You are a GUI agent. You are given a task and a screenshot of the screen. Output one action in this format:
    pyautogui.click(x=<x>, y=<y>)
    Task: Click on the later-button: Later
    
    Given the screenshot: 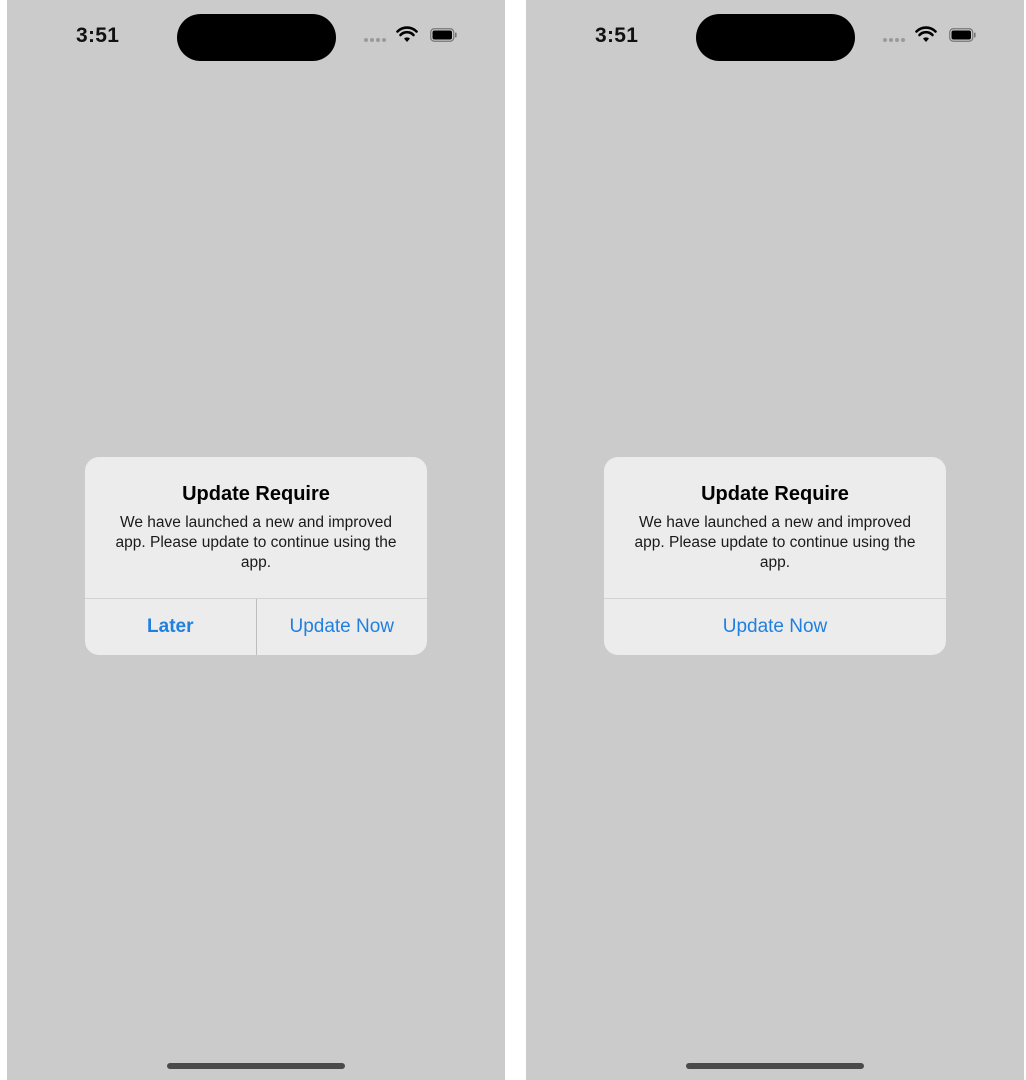 What is the action you would take?
    pyautogui.click(x=170, y=627)
    